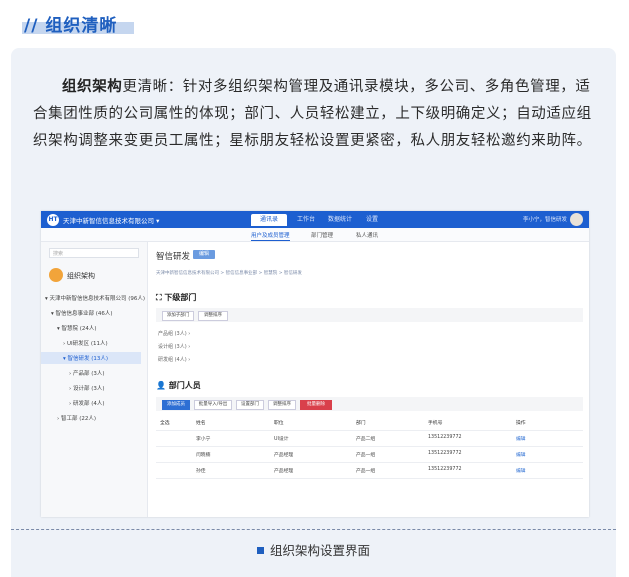 The image size is (629, 577). I want to click on subnav-private: 私人通讯, so click(367, 235).